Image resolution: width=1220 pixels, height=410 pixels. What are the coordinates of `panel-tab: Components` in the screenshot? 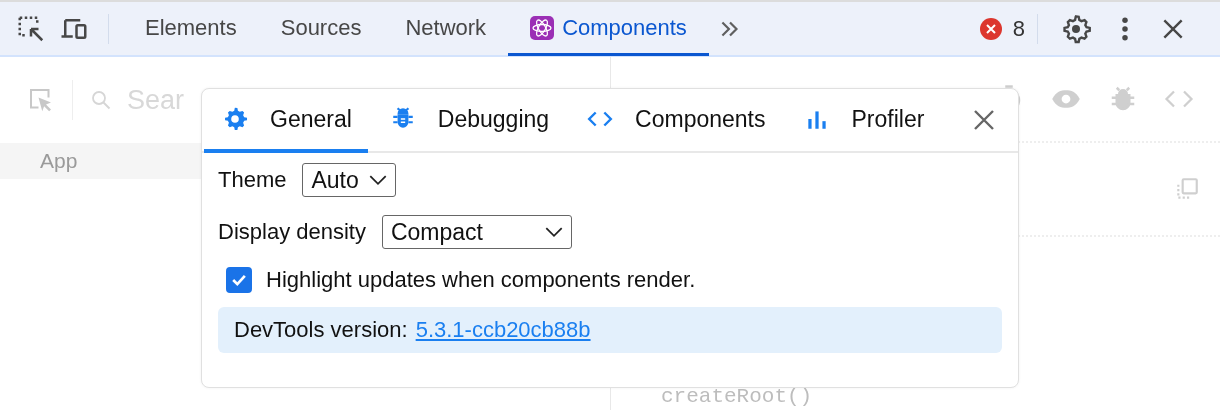 It's located at (608, 29).